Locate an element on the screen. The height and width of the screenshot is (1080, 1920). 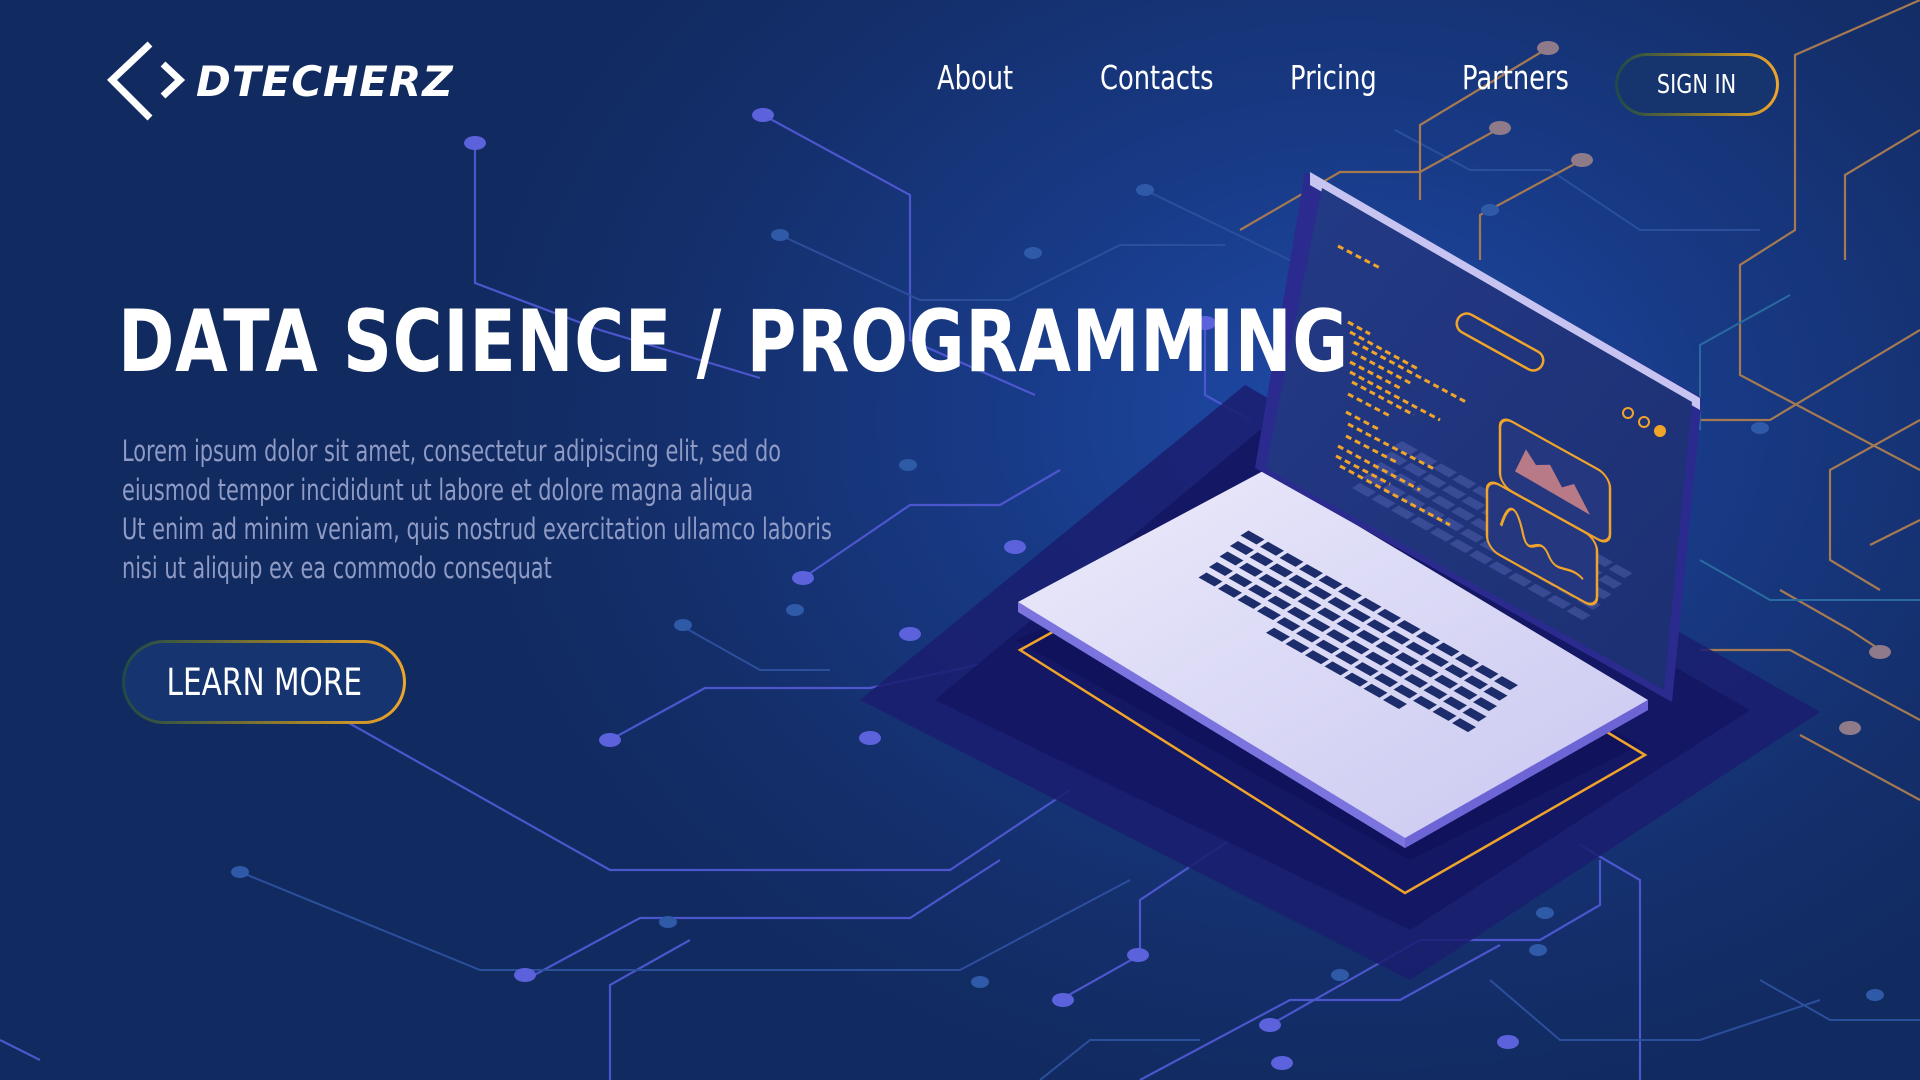
page-title: DATA SCIENCE / PROGRAMMING is located at coordinates (733, 342).